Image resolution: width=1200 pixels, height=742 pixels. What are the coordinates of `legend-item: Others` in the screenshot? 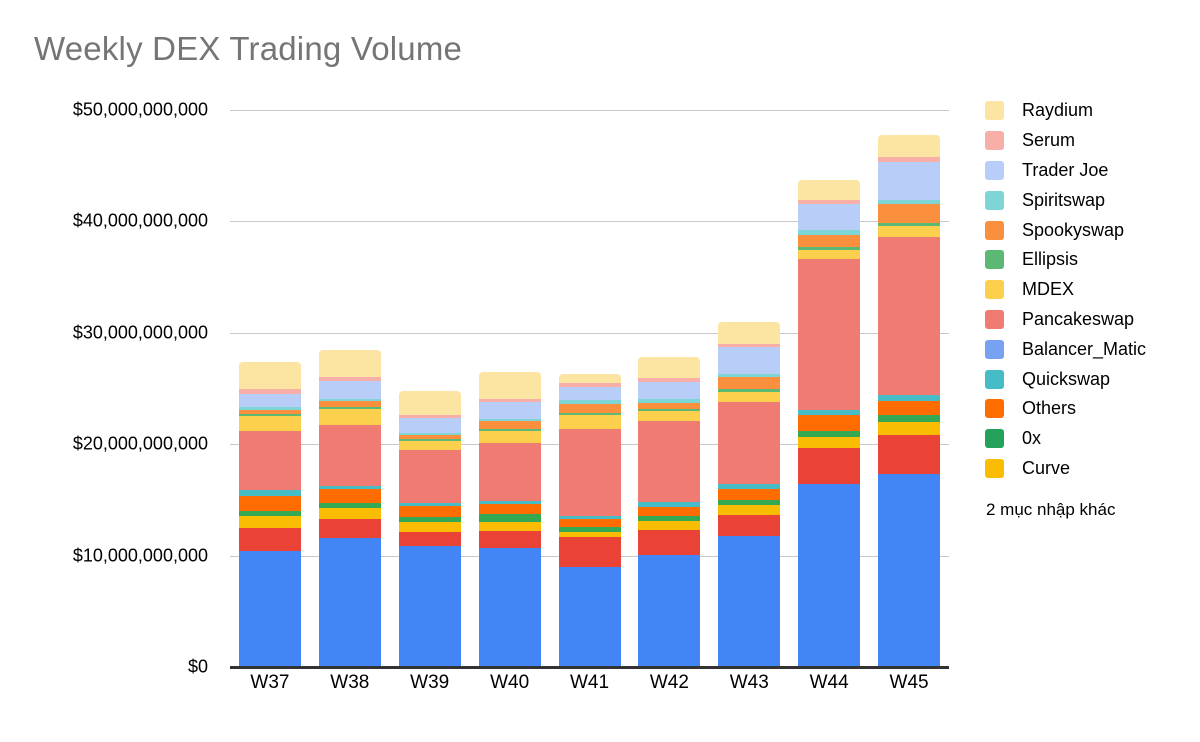 It's located at (1090, 409).